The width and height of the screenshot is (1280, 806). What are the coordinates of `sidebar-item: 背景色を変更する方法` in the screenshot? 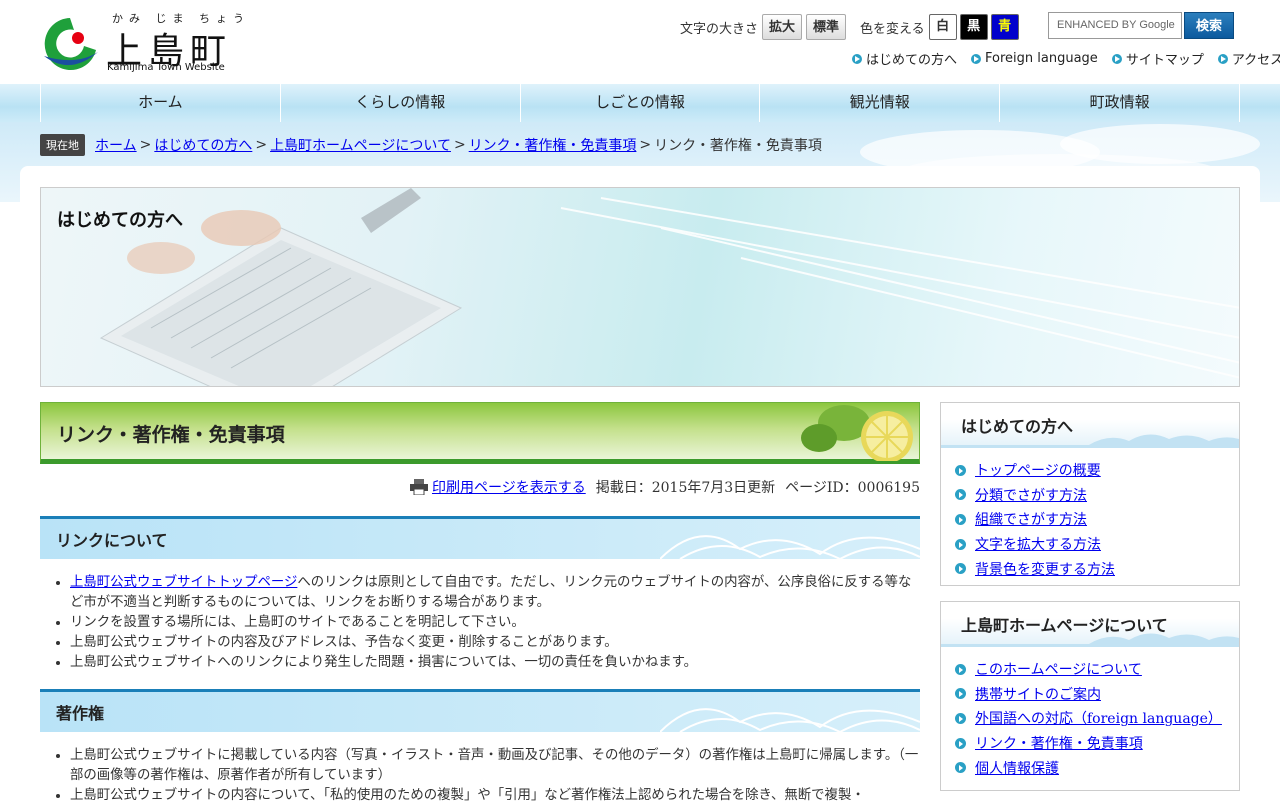 It's located at (1097, 568).